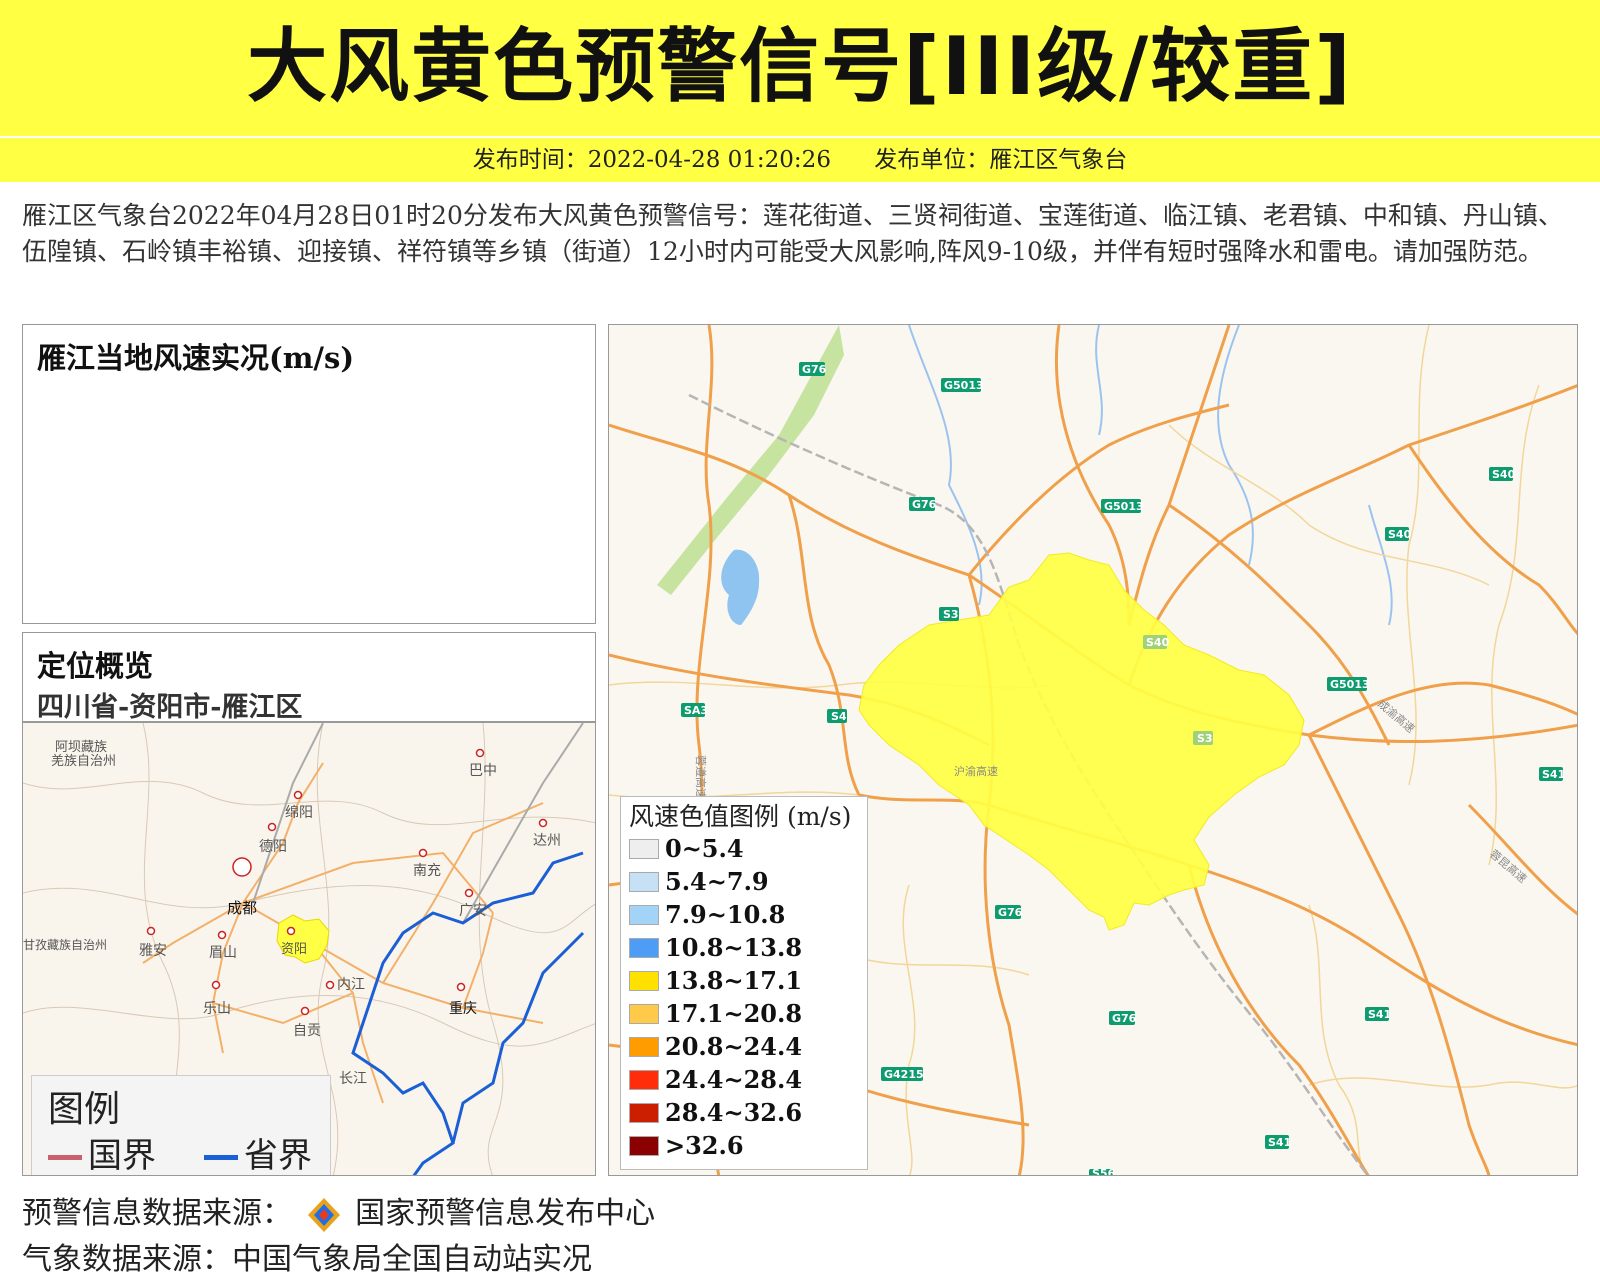  Describe the element at coordinates (122, 1156) in the screenshot. I see `national-border-label: 国界` at that location.